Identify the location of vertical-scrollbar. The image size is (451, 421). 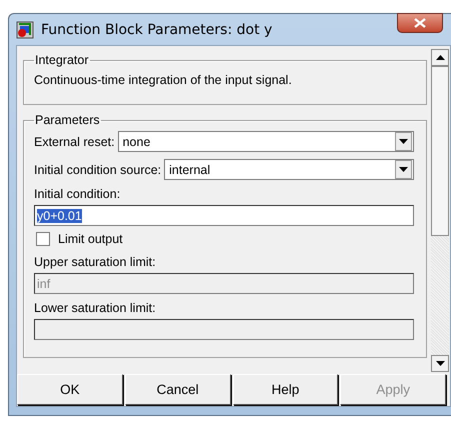
(440, 210).